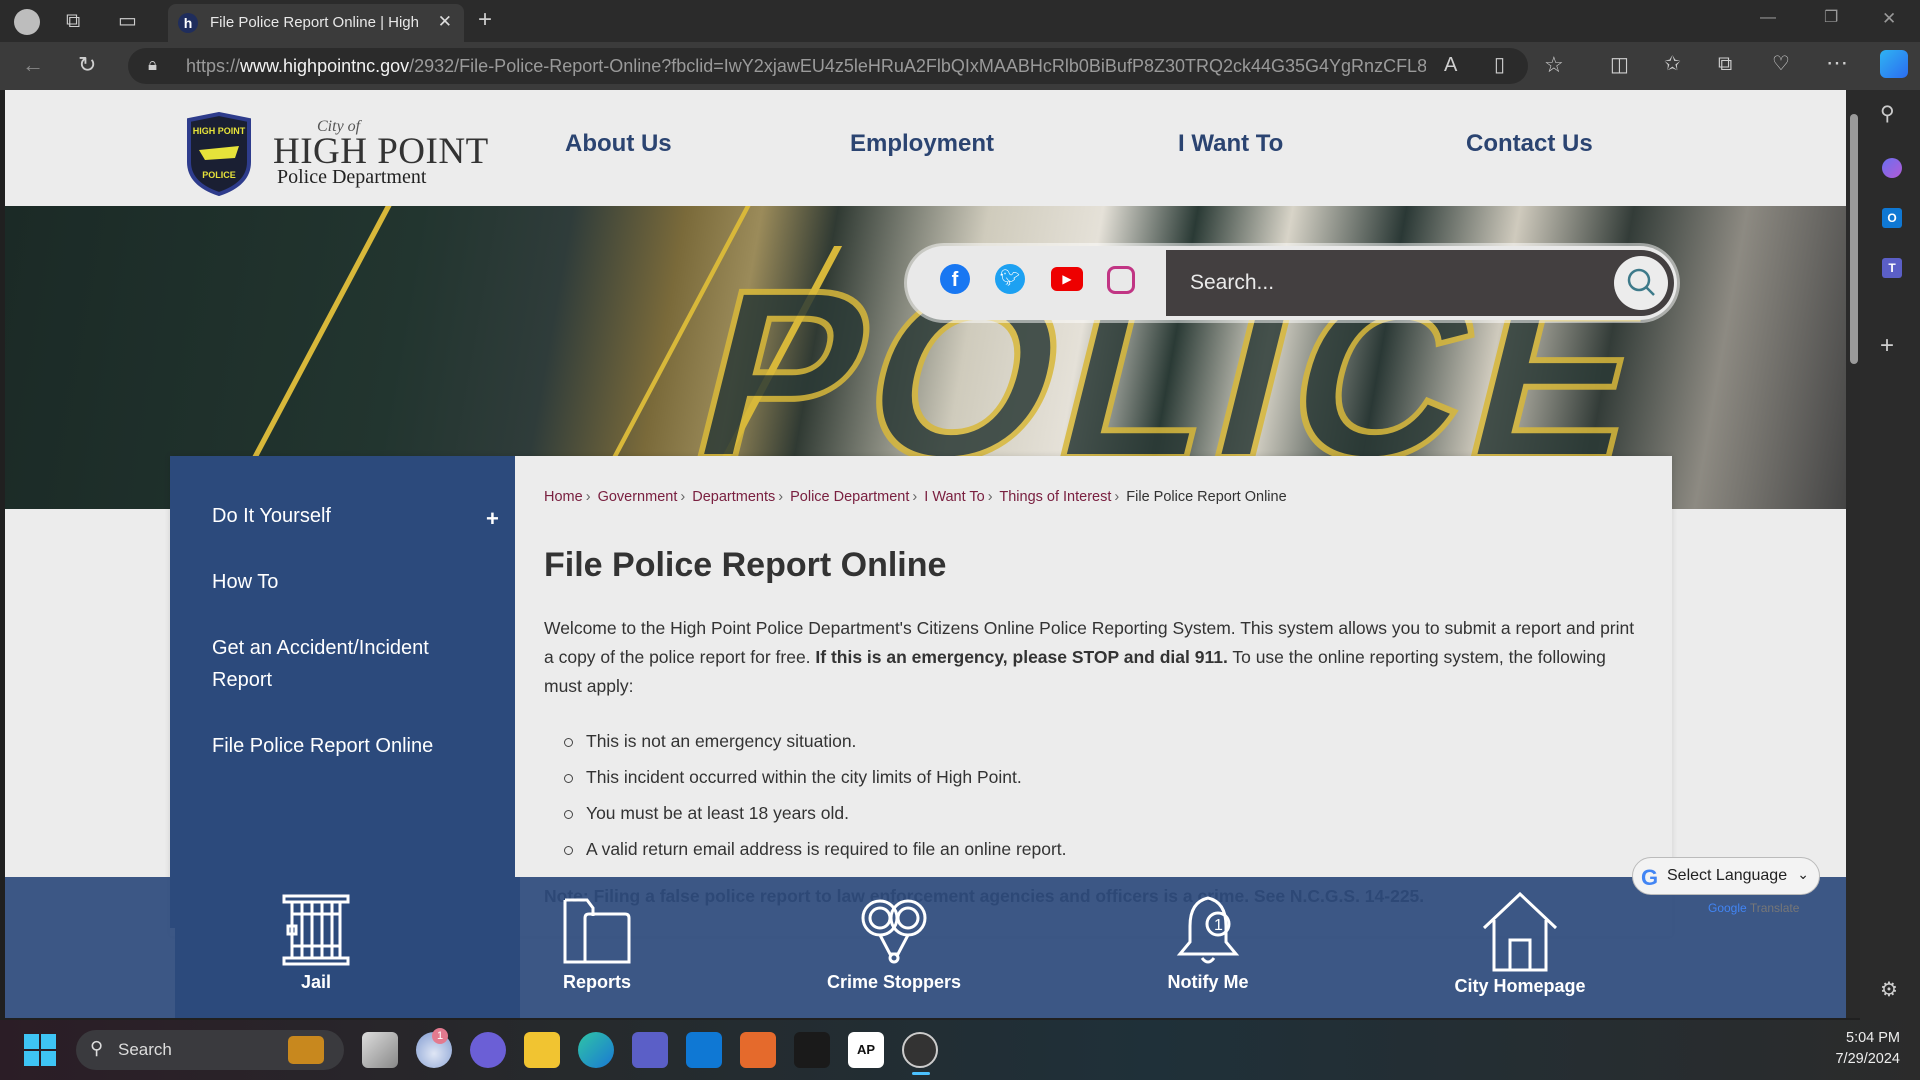  Describe the element at coordinates (1554, 65) in the screenshot. I see `favorite-star-icon: ☆` at that location.